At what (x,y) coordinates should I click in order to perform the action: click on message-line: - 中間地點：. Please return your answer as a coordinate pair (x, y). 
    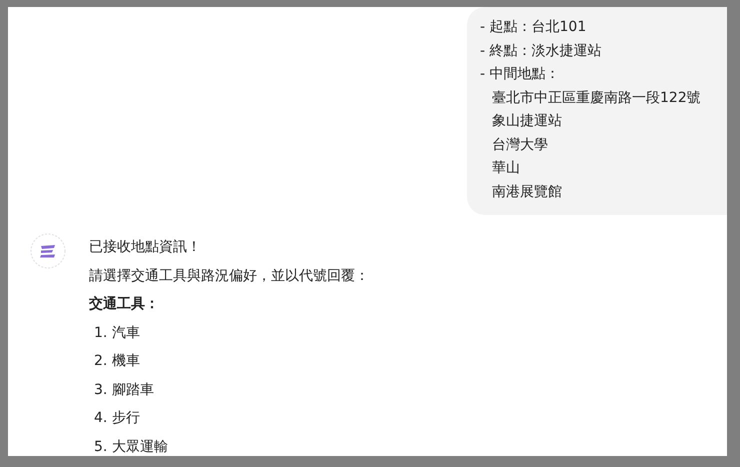
    Looking at the image, I should click on (520, 74).